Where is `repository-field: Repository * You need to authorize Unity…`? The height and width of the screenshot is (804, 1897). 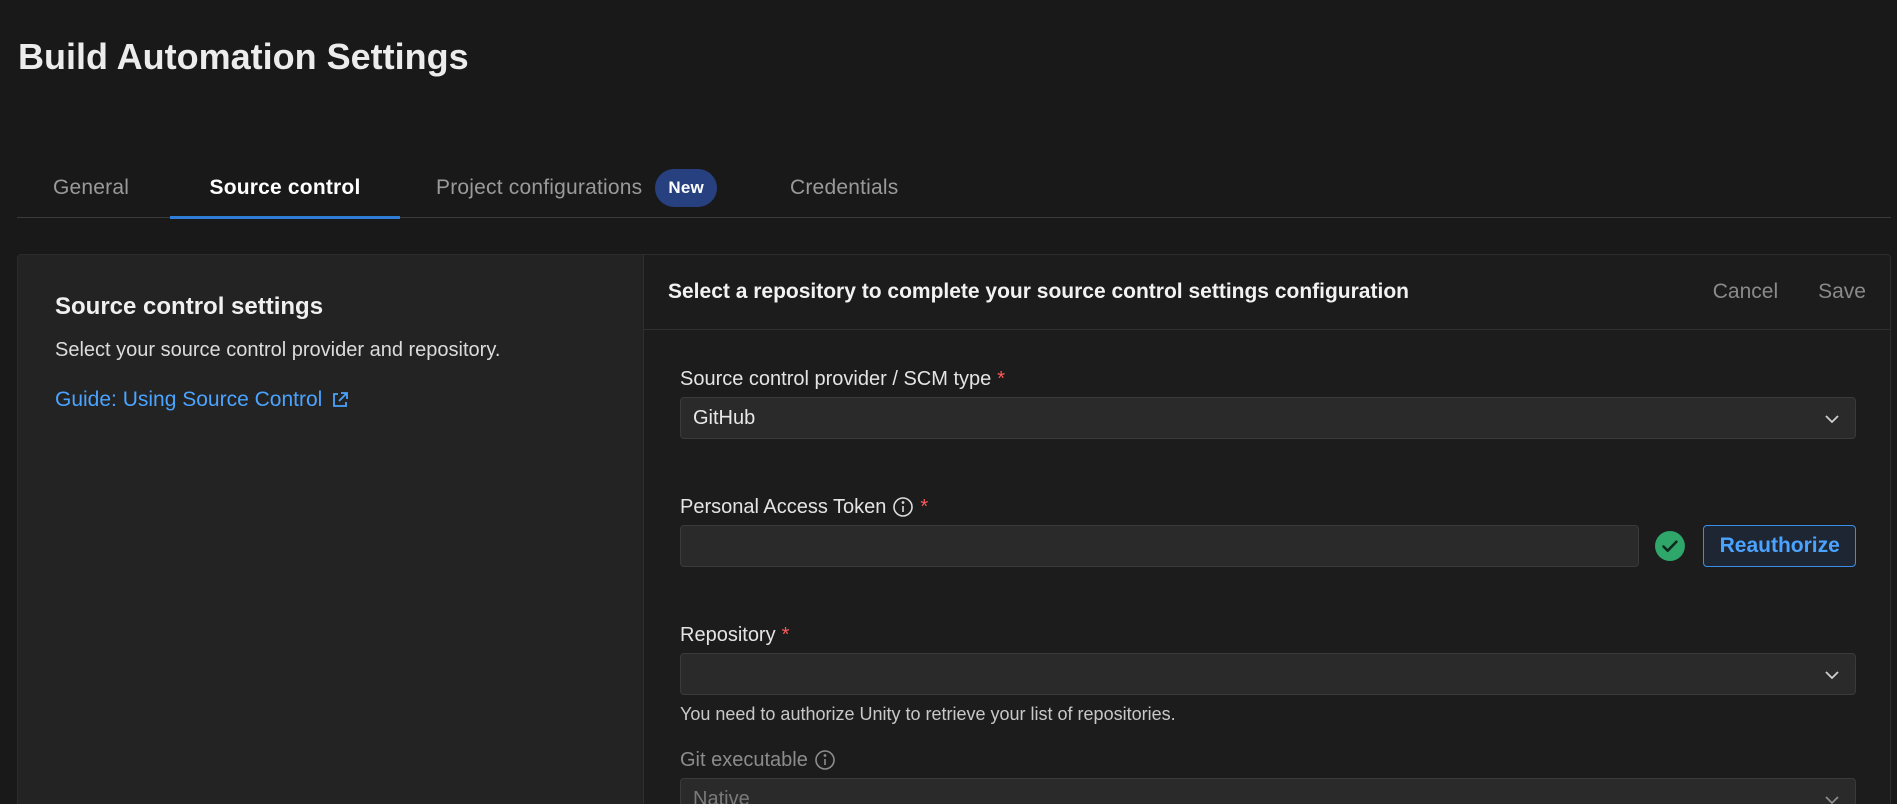
repository-field: Repository * You need to authorize Unity… is located at coordinates (1268, 674).